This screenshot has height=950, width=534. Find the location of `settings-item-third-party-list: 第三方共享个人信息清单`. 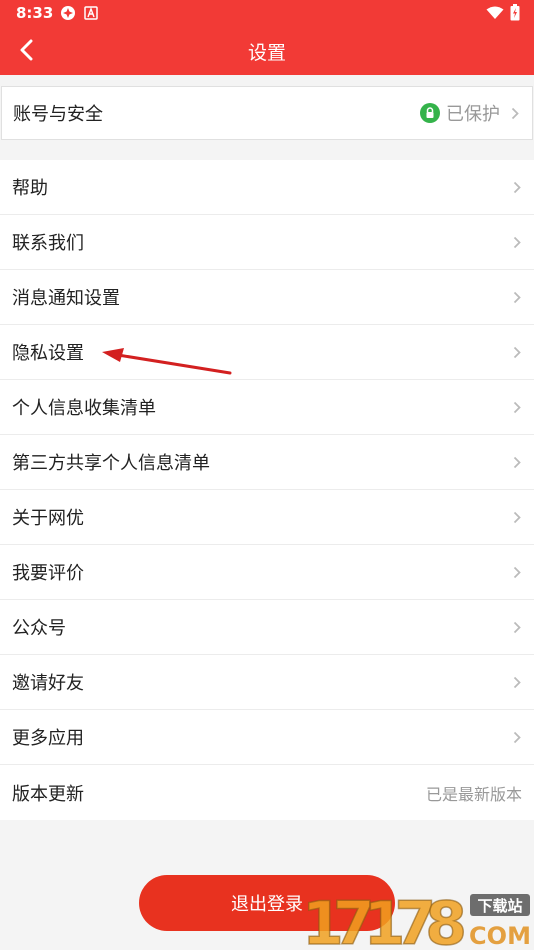

settings-item-third-party-list: 第三方共享个人信息清单 is located at coordinates (267, 462).